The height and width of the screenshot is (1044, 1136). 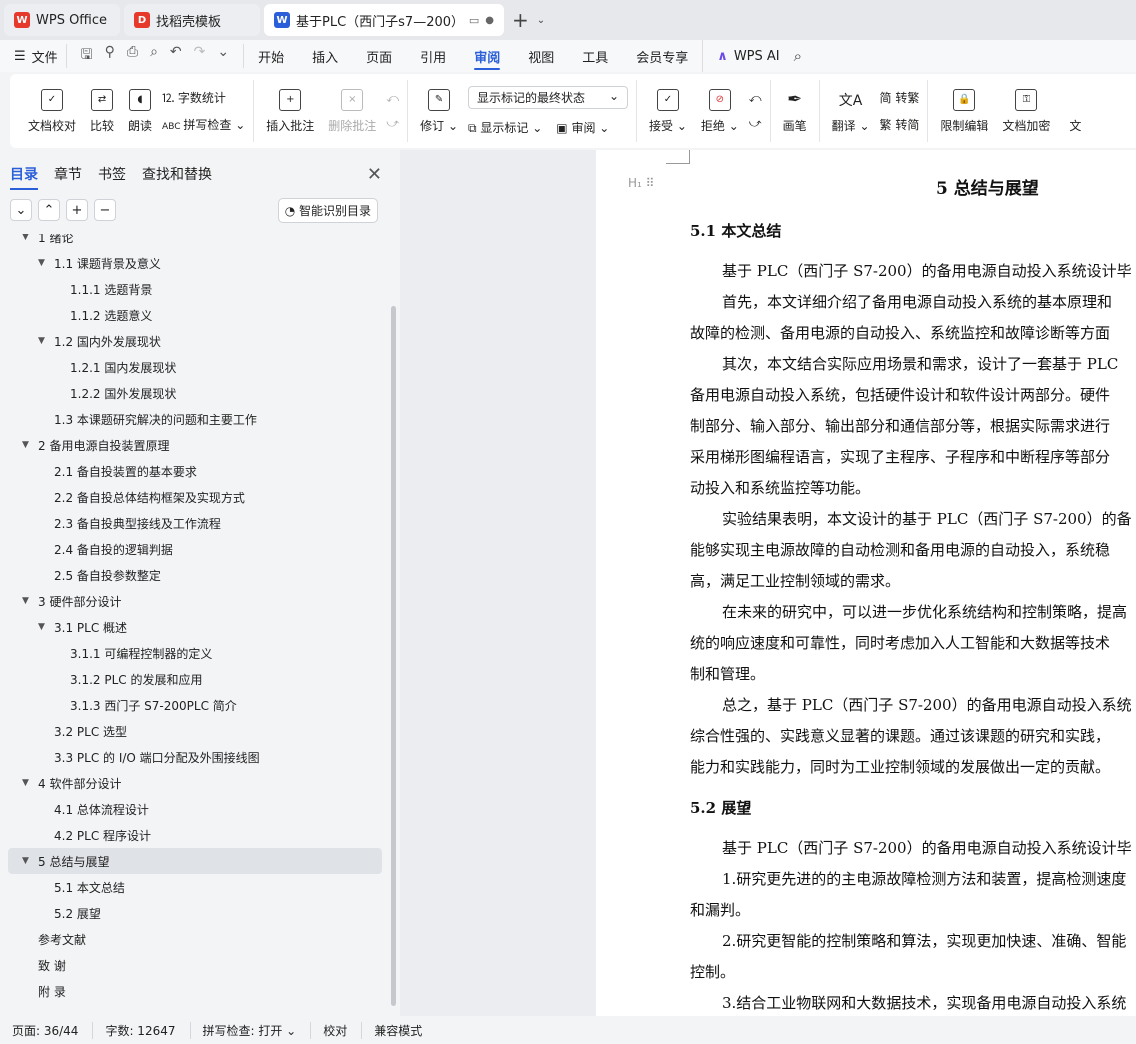 I want to click on markup-state-select: 显示标记的最终状态 ⌄, so click(x=548, y=97).